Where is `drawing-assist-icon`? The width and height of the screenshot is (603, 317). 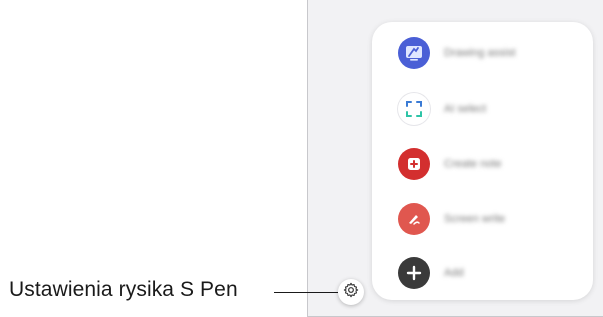
drawing-assist-icon is located at coordinates (414, 53).